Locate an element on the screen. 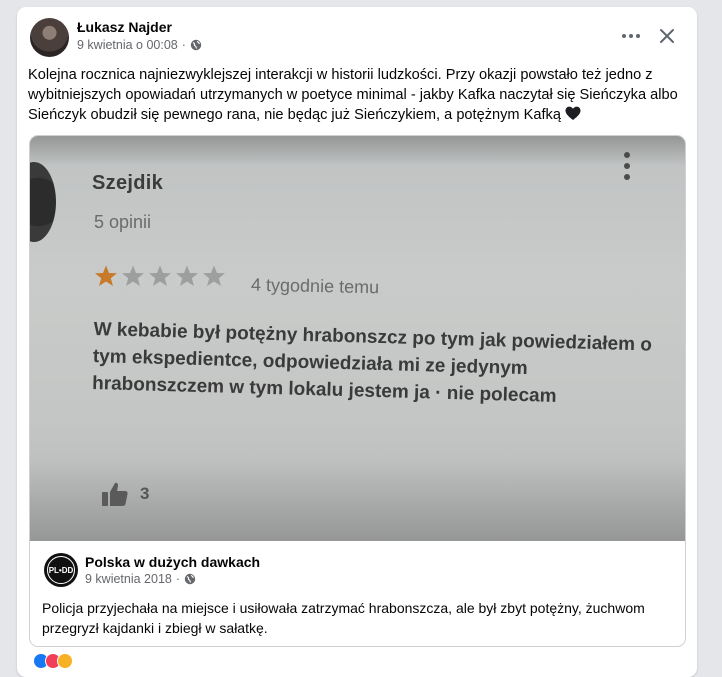  post-meta: 9 kwietnia o 00:08 · is located at coordinates (139, 45).